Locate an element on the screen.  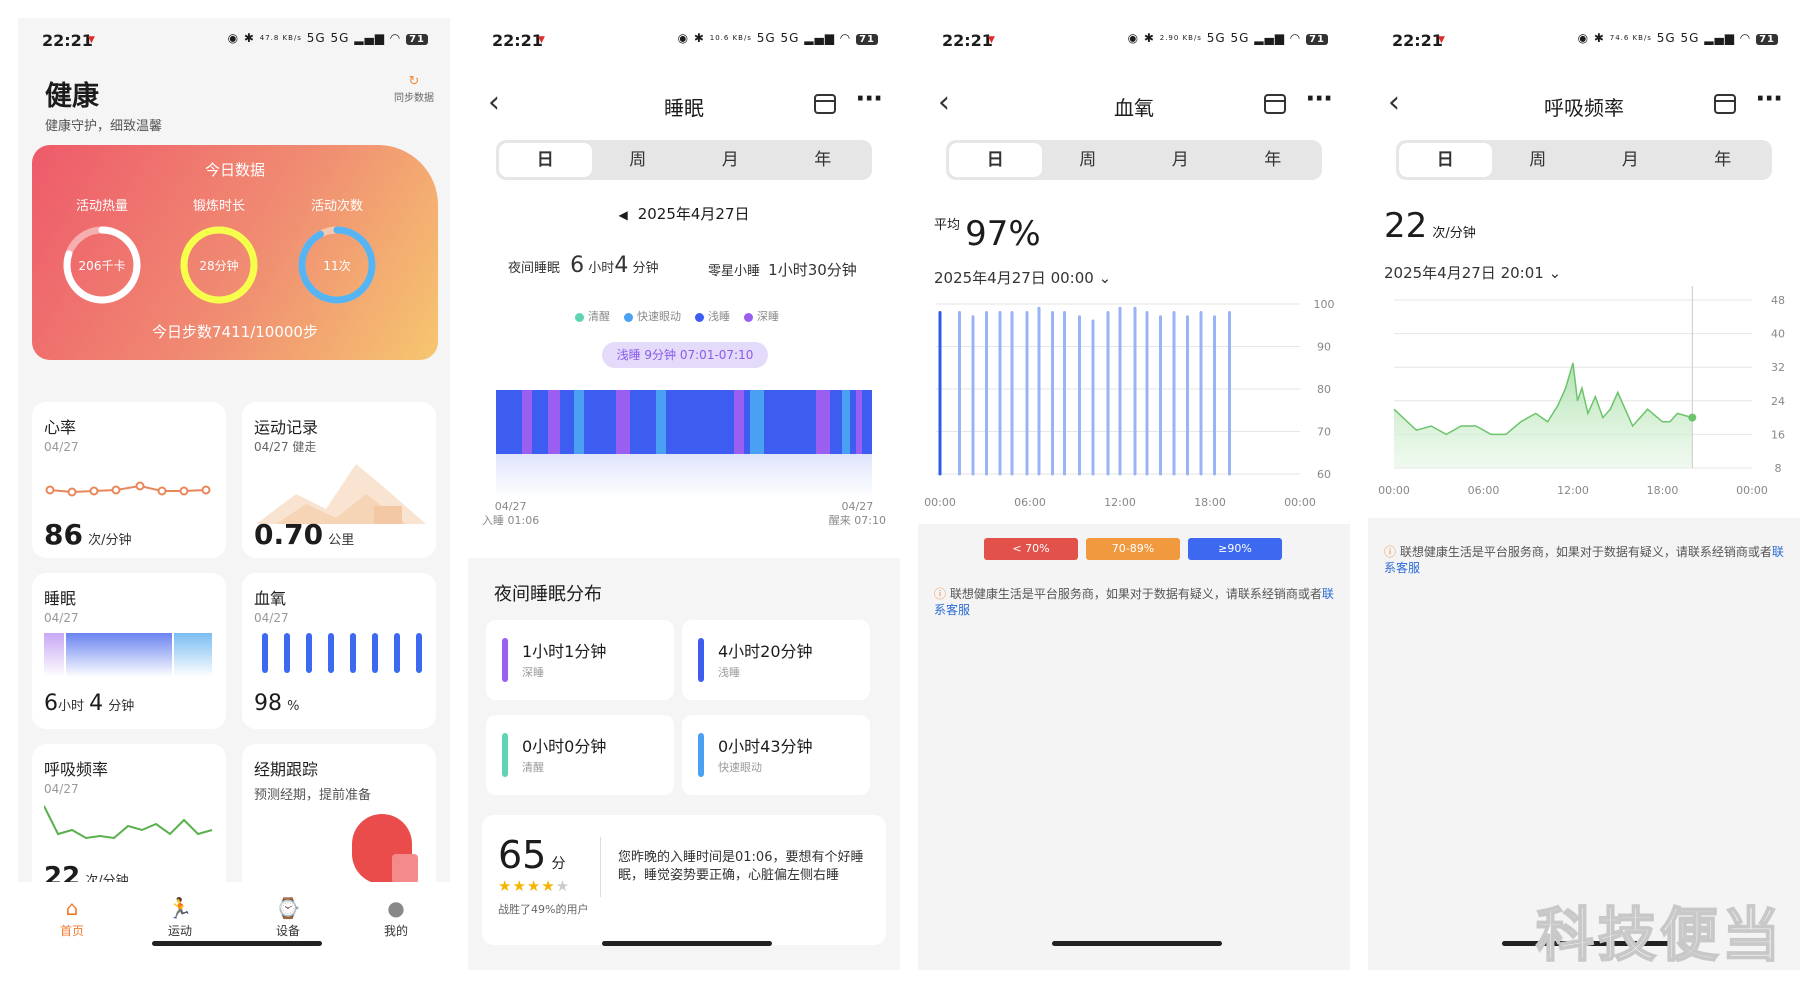
workout-card: 运动记录 04/27 健走 0.70 公里 is located at coordinates (339, 480).